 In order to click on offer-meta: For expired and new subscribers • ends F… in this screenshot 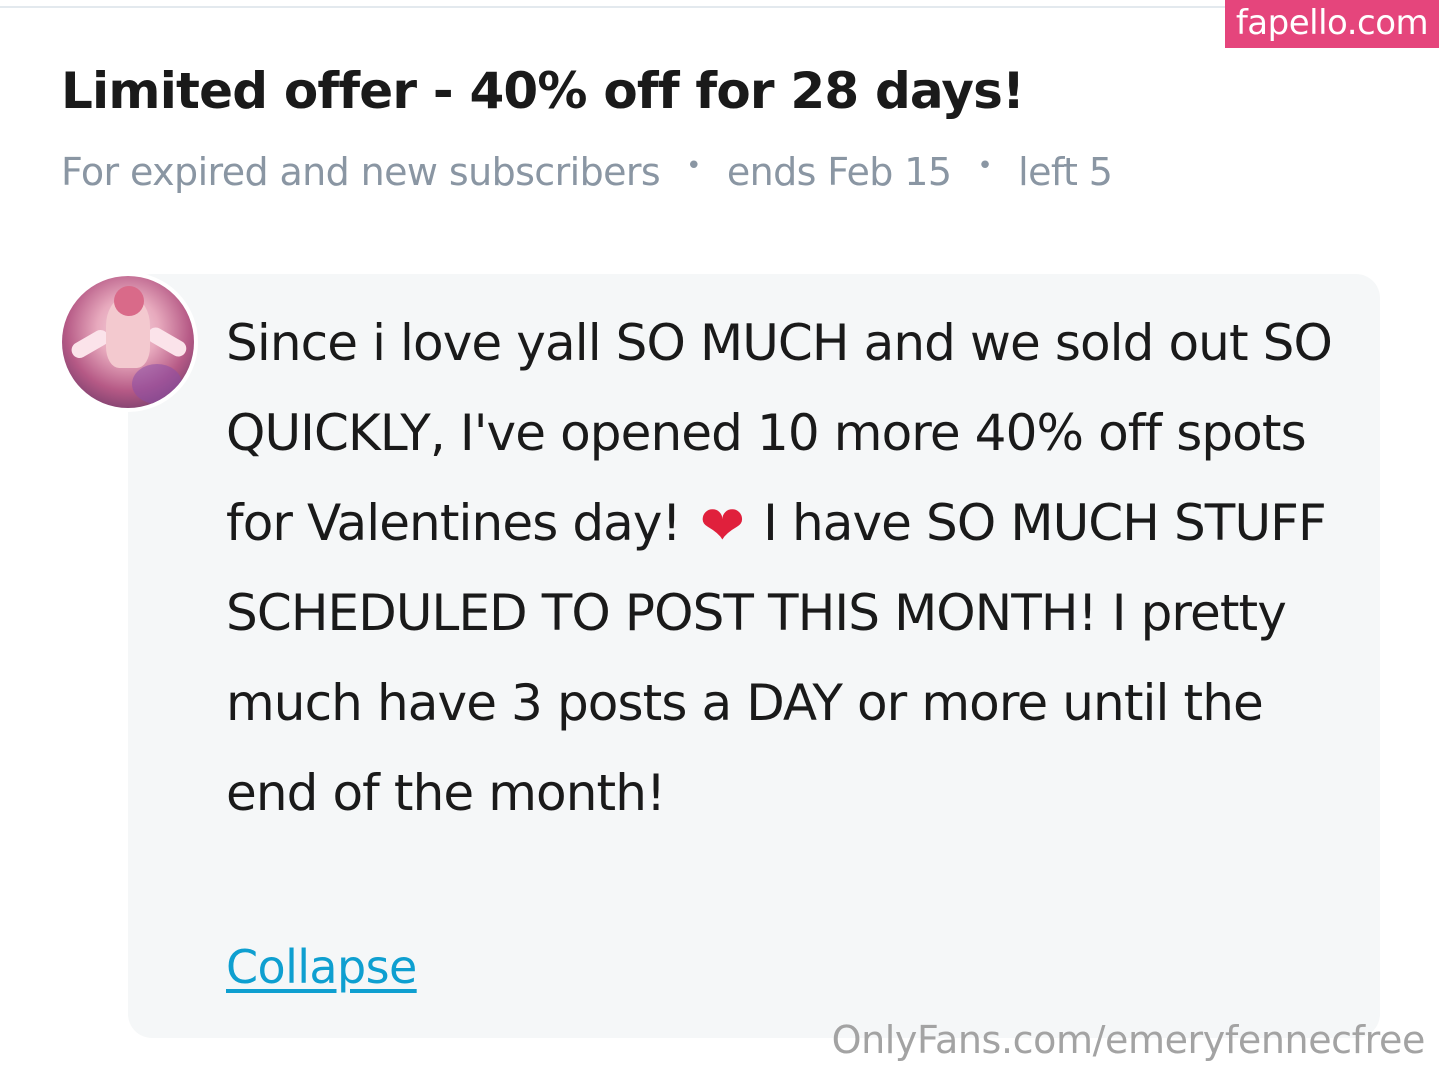, I will do `click(587, 172)`.